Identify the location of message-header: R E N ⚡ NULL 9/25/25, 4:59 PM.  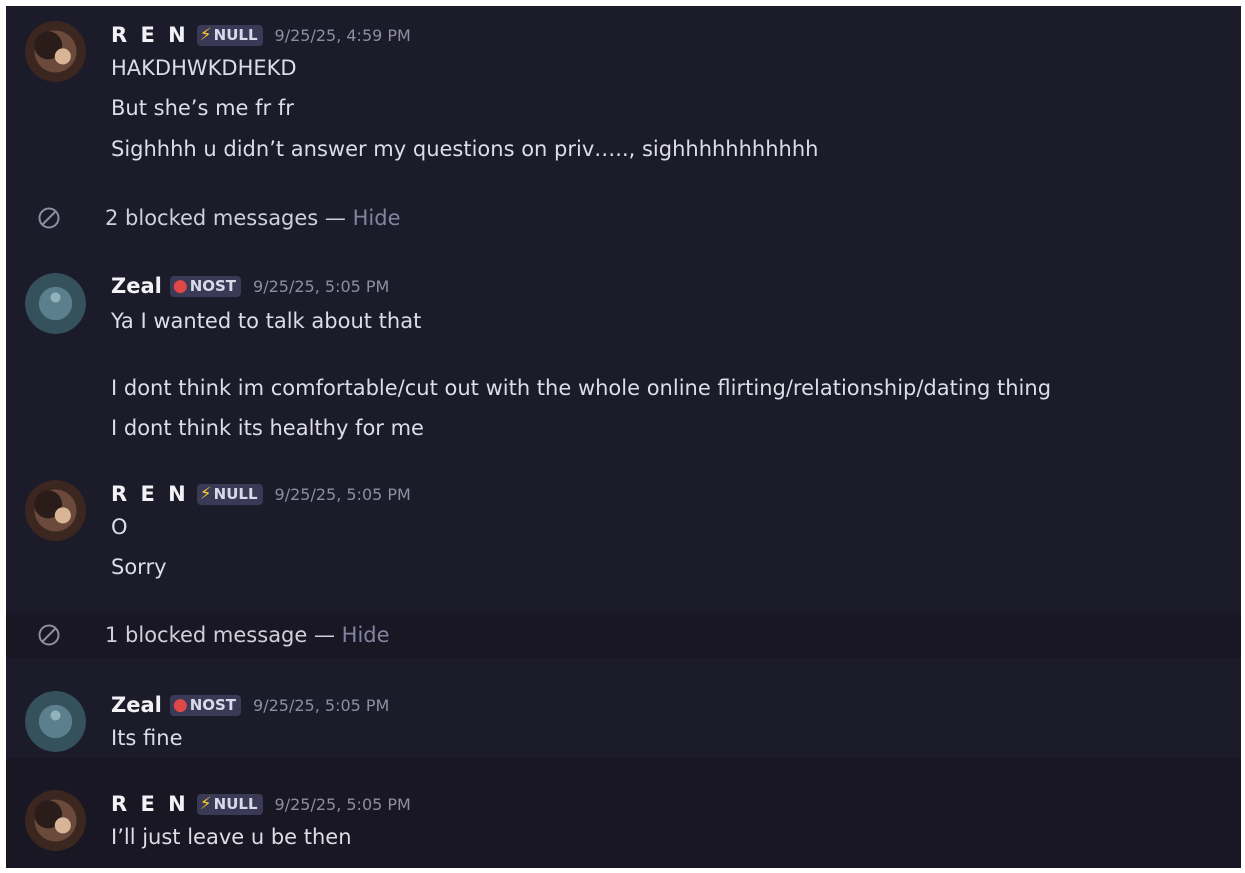
(261, 35).